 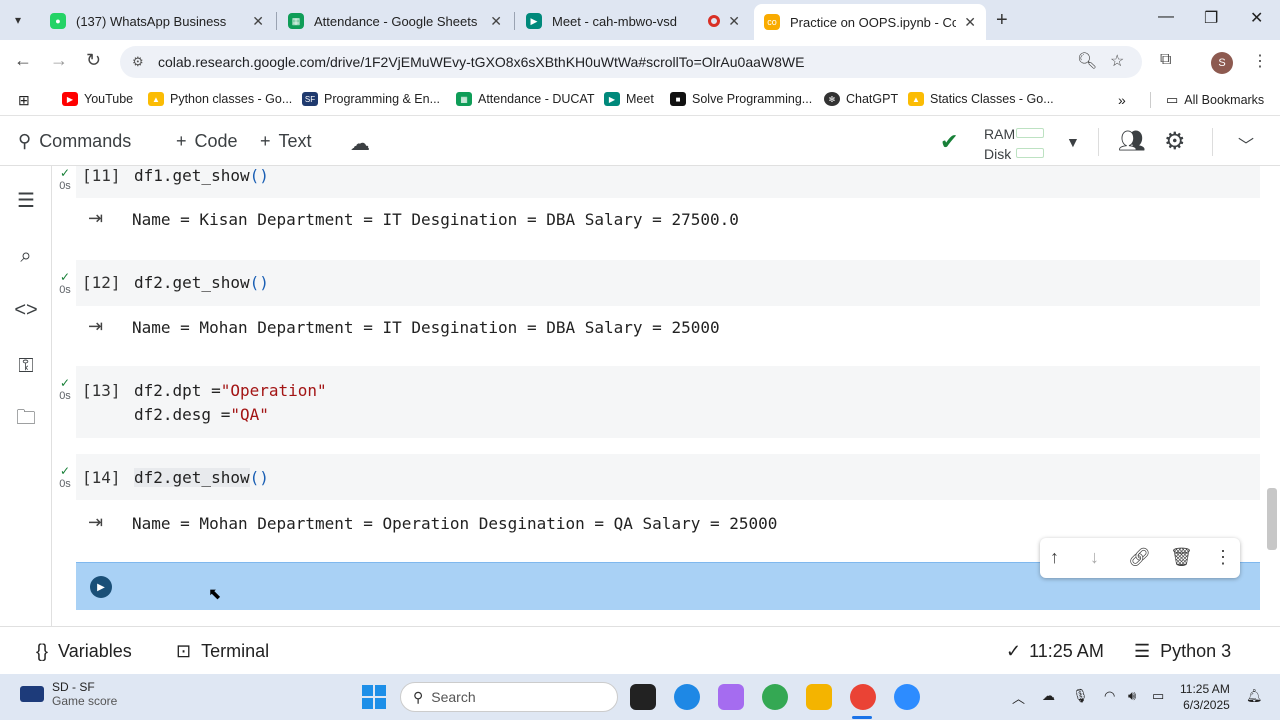 What do you see at coordinates (629, 99) in the screenshot?
I see `bookmark-meet: ▶ Meet` at bounding box center [629, 99].